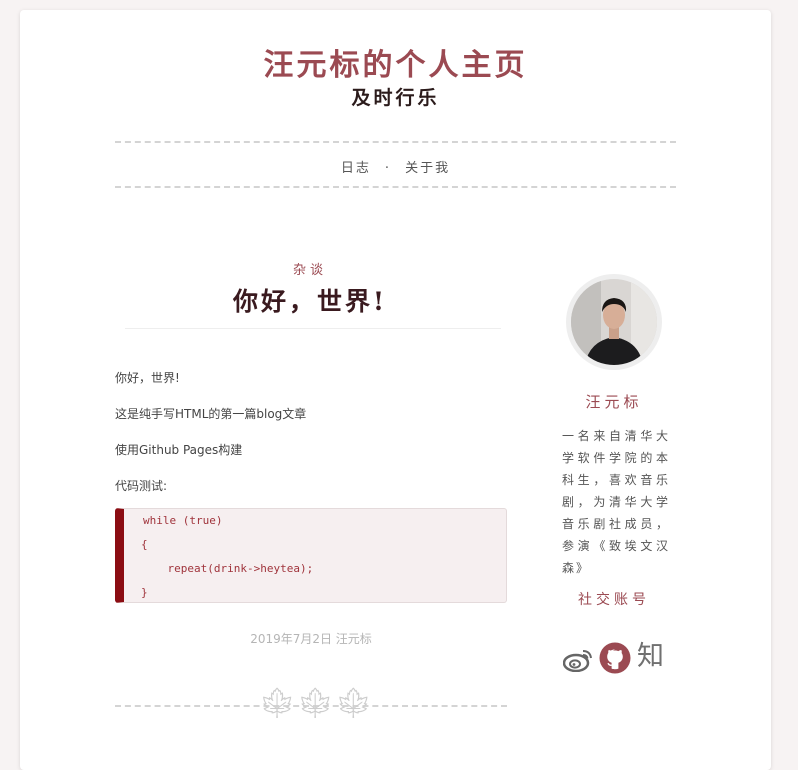 This screenshot has width=798, height=770. Describe the element at coordinates (144, 544) in the screenshot. I see `code-line: {` at that location.